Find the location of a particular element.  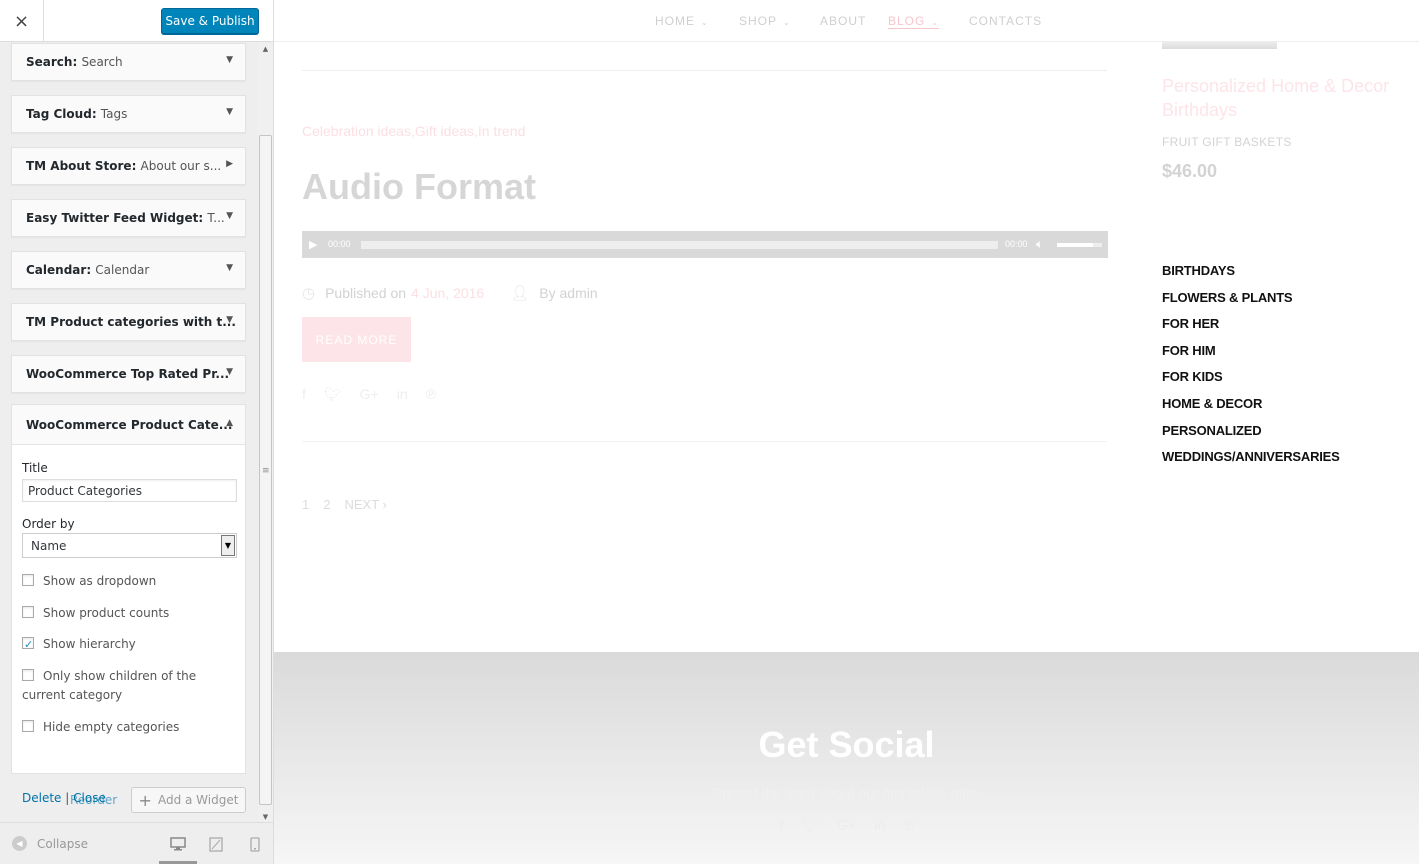

widget-tm-about-store: TM About Store: About our s... ▶ is located at coordinates (128, 166).